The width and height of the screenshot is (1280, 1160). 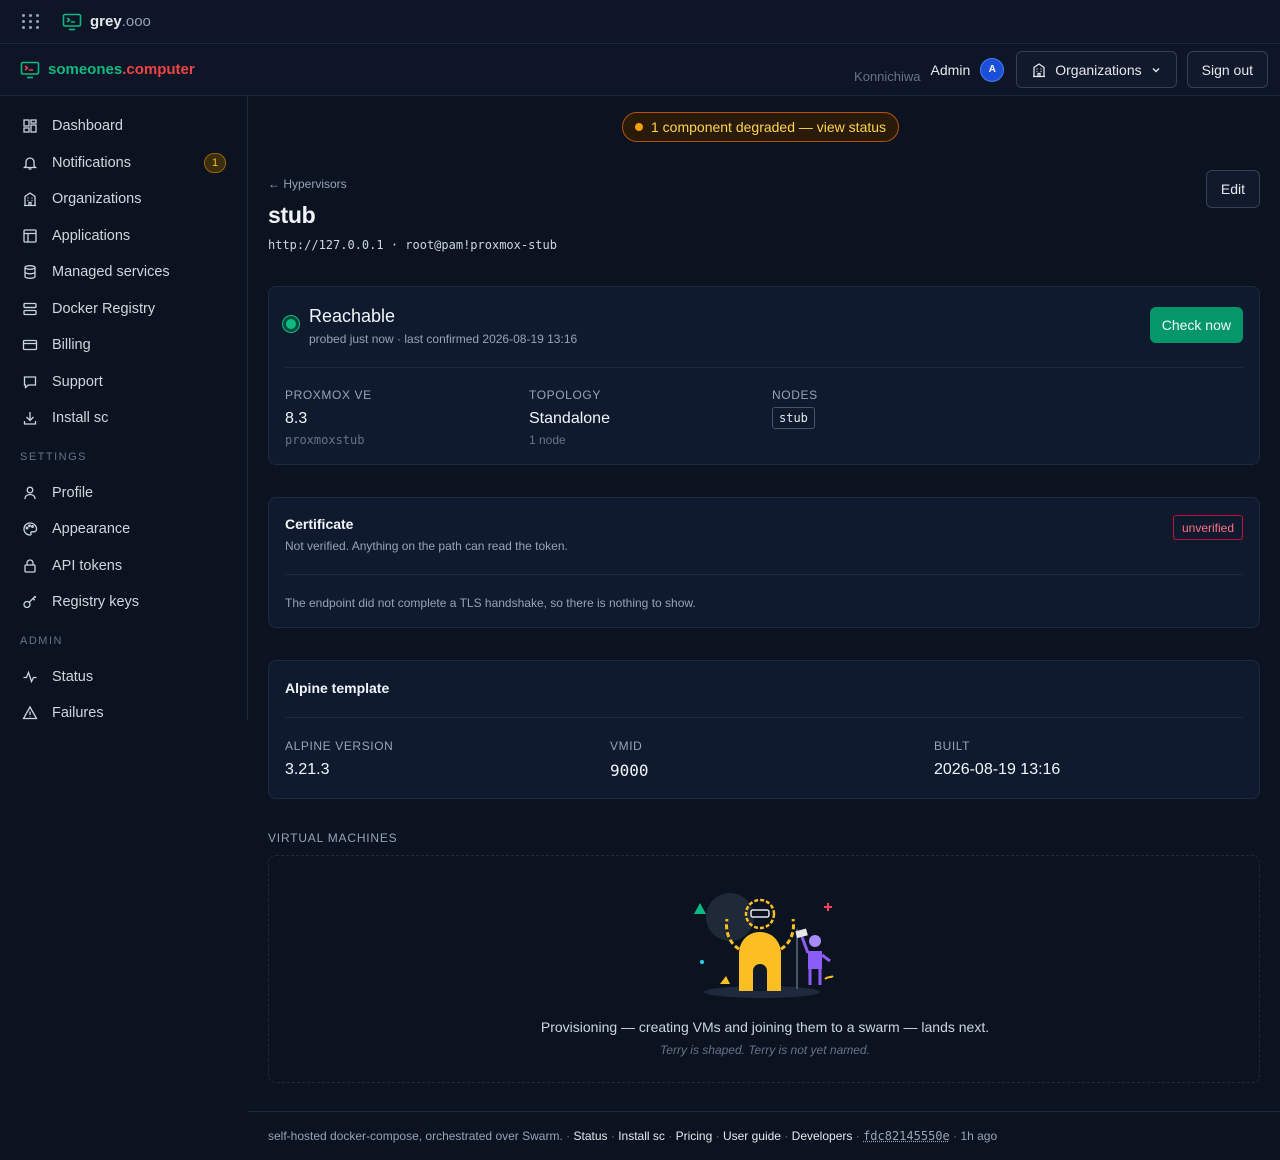 What do you see at coordinates (694, 1136) in the screenshot?
I see `footer-link-pricing: Pricing` at bounding box center [694, 1136].